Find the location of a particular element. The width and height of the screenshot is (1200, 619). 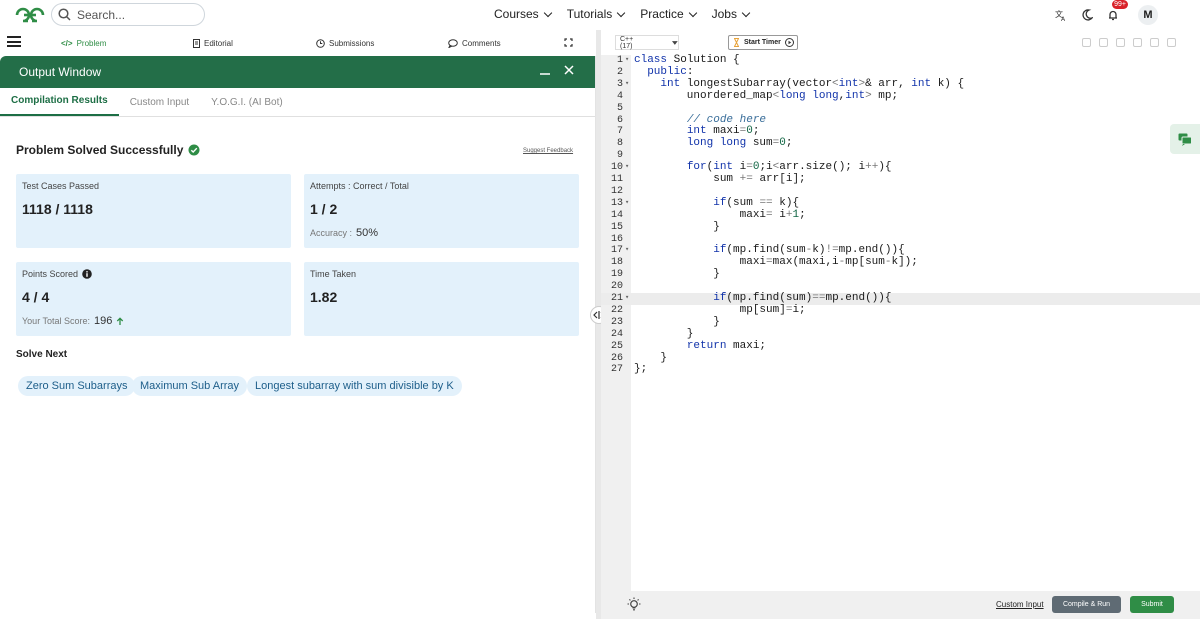

comment-icon is located at coordinates (453, 43).